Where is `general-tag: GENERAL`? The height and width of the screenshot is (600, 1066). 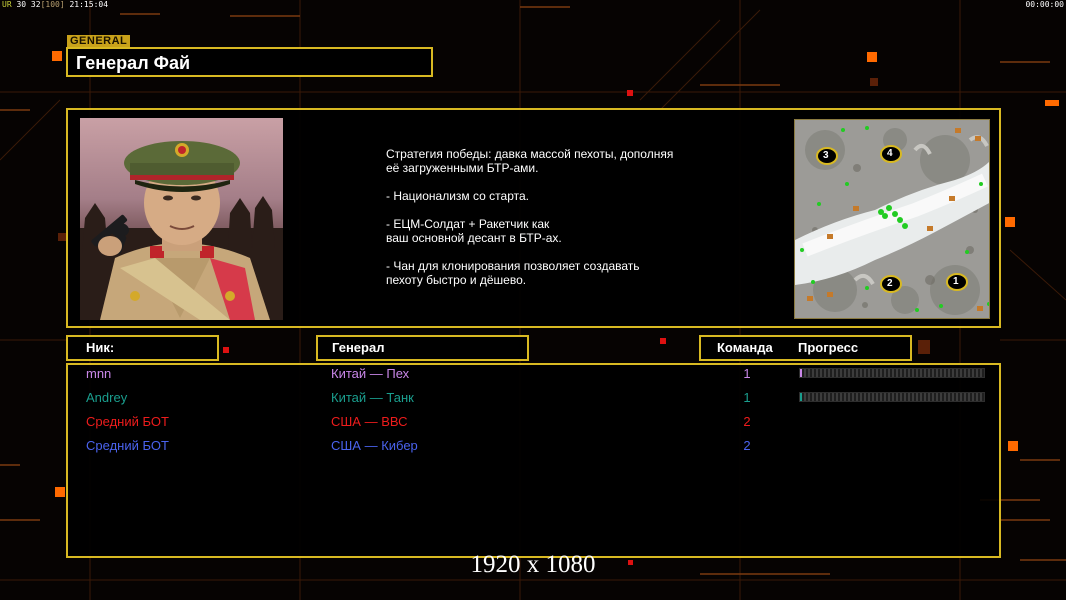
general-tag: GENERAL is located at coordinates (99, 41).